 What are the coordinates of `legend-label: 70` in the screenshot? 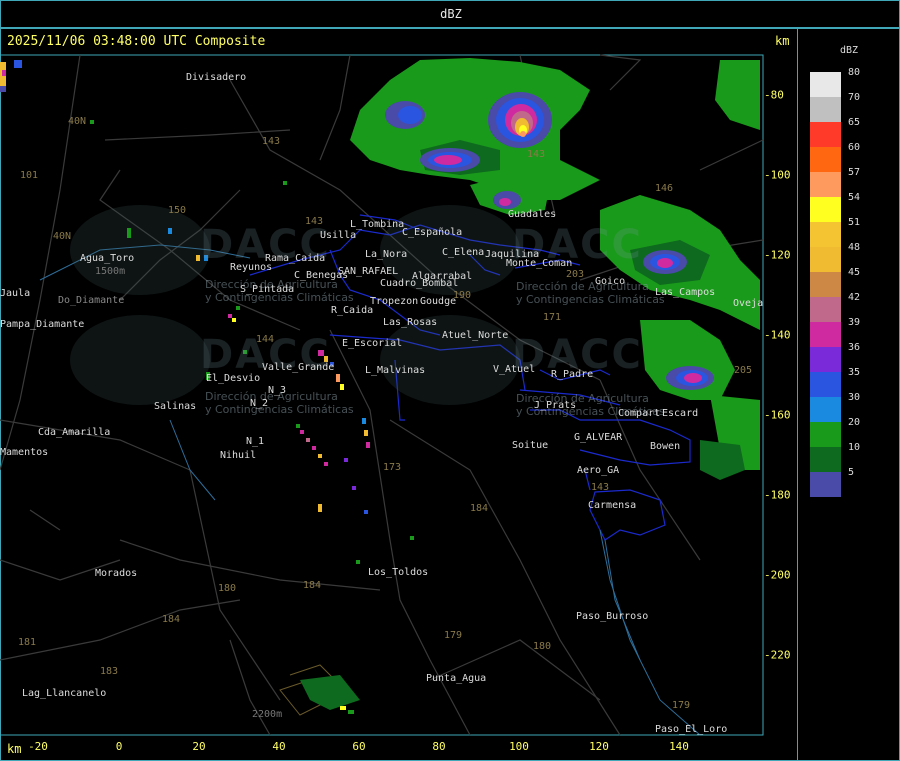 It's located at (854, 97).